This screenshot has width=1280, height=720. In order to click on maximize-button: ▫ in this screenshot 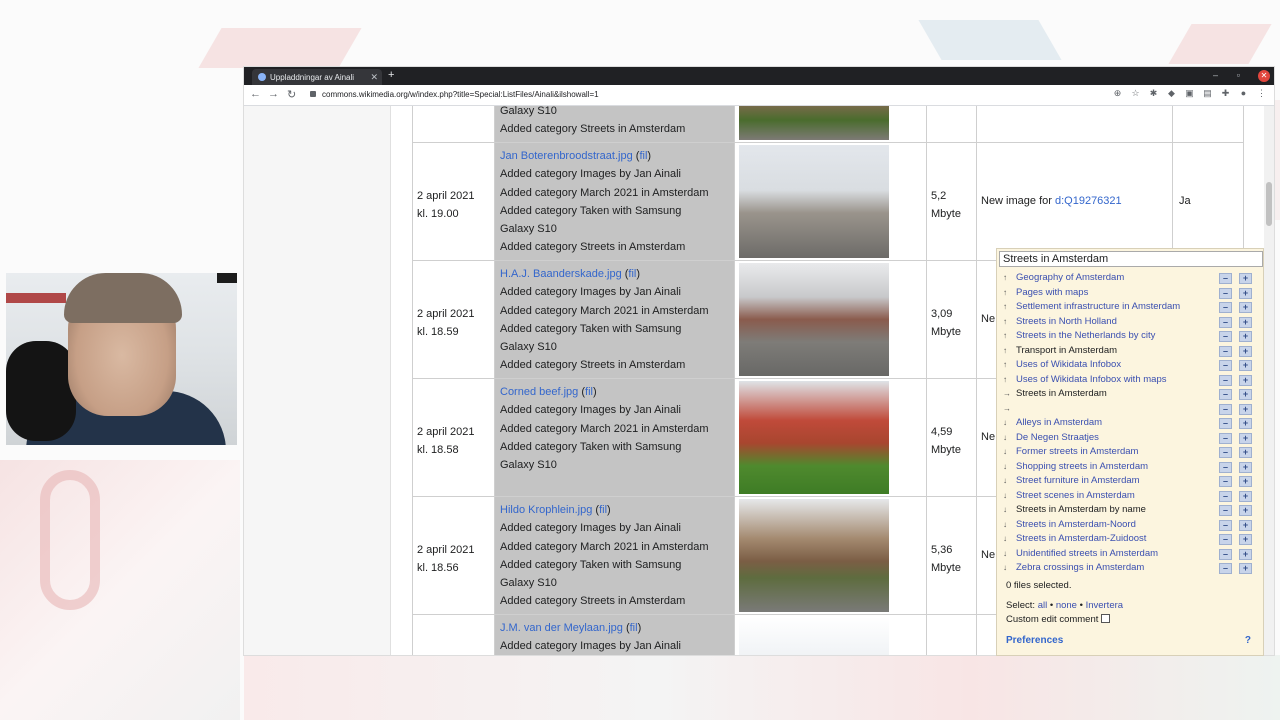, I will do `click(1238, 75)`.